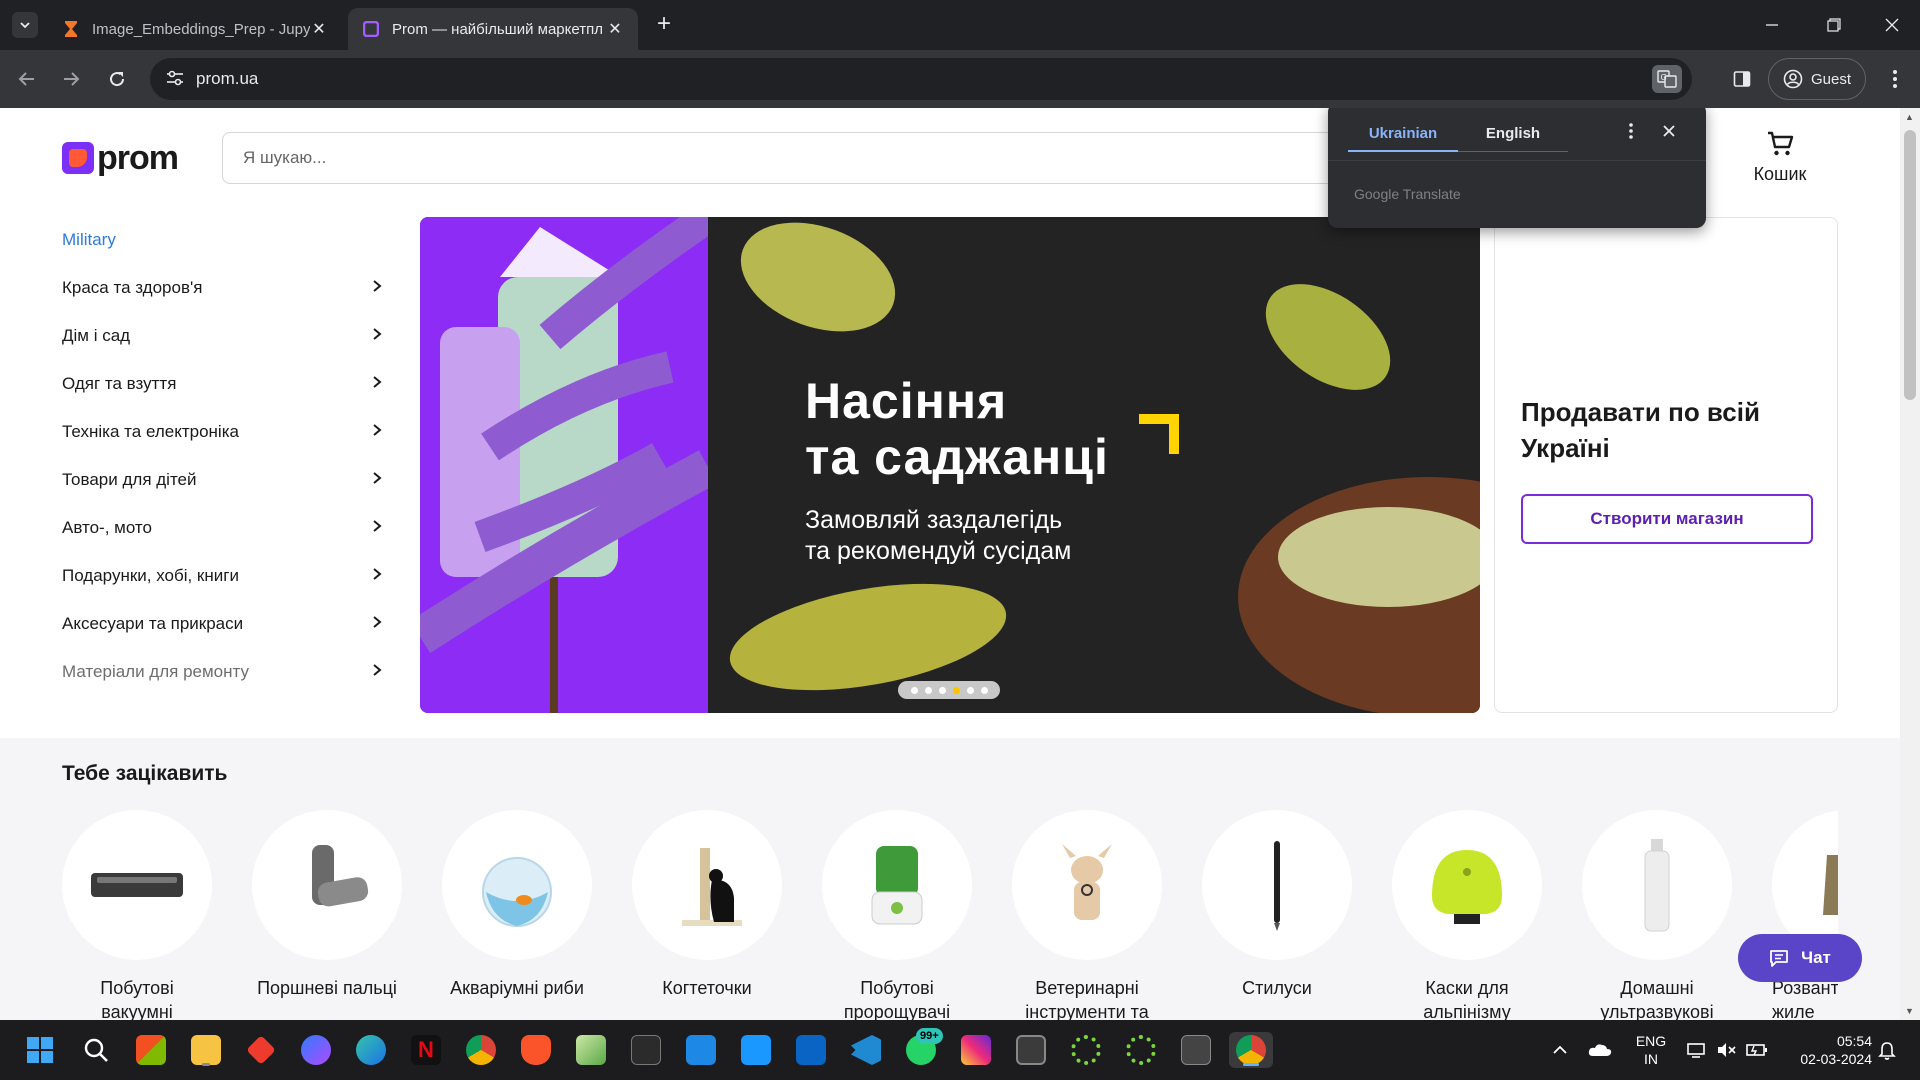 This screenshot has height=1080, width=1920. I want to click on forward-button, so click(71, 79).